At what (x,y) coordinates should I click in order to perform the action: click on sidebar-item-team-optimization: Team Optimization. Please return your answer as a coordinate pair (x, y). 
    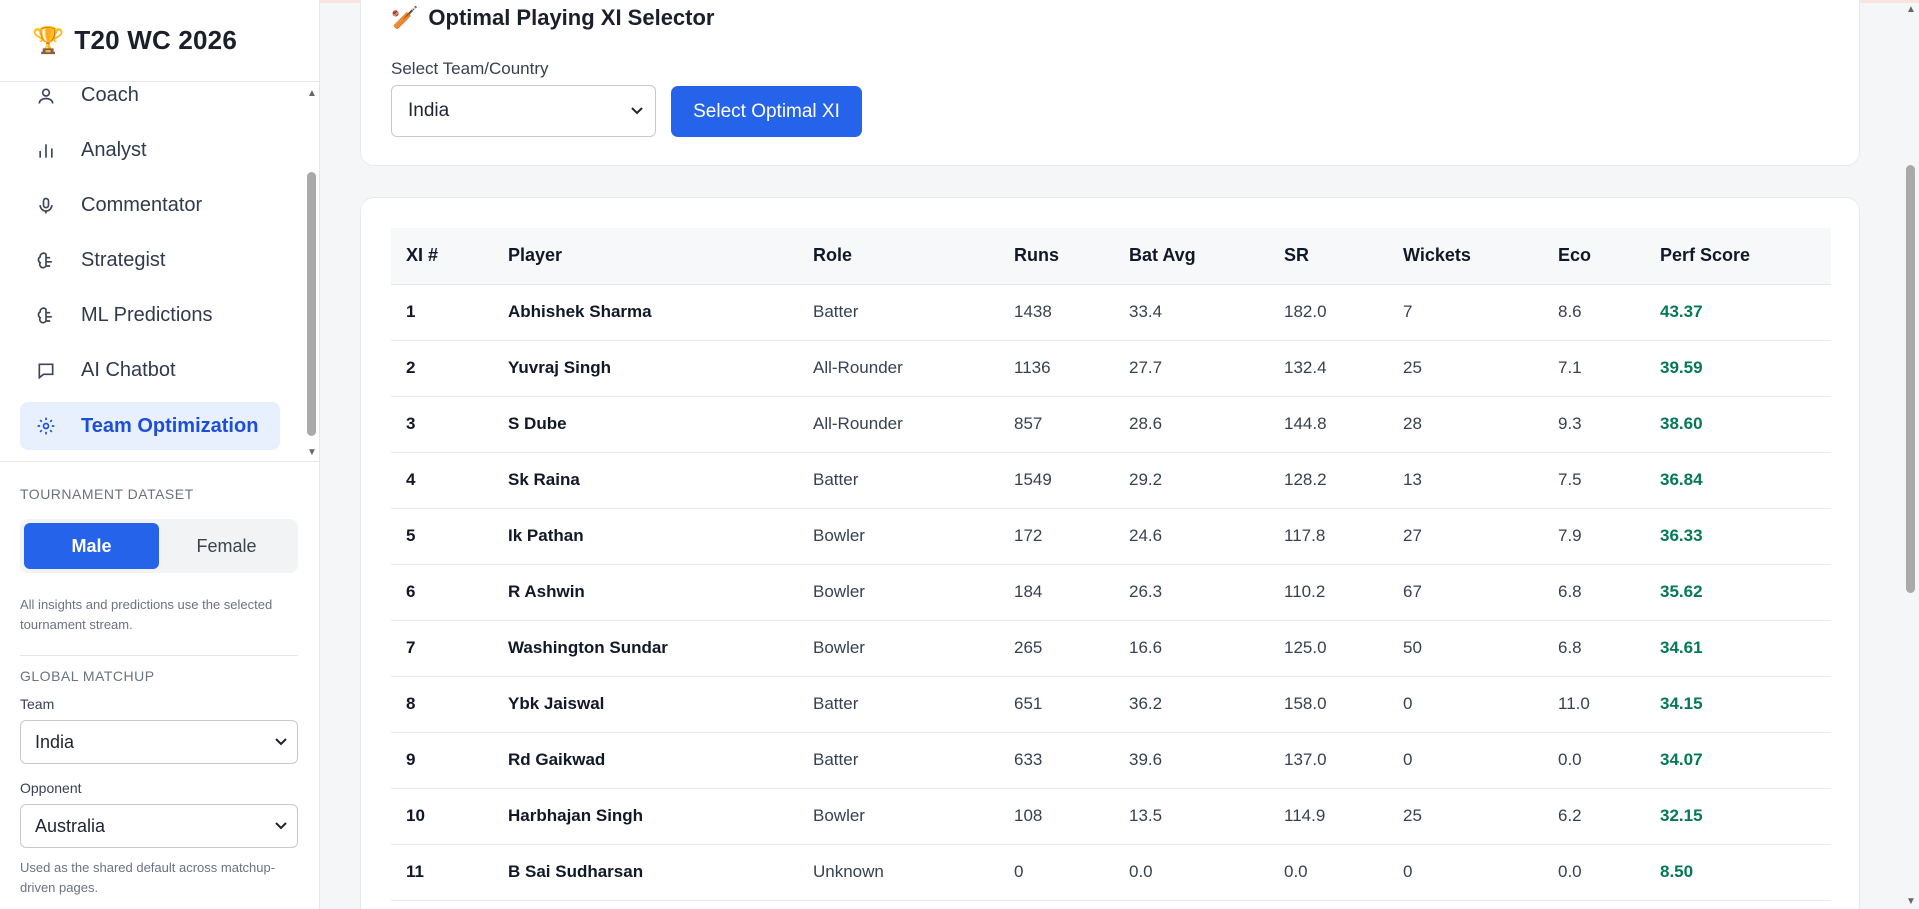
    Looking at the image, I should click on (150, 426).